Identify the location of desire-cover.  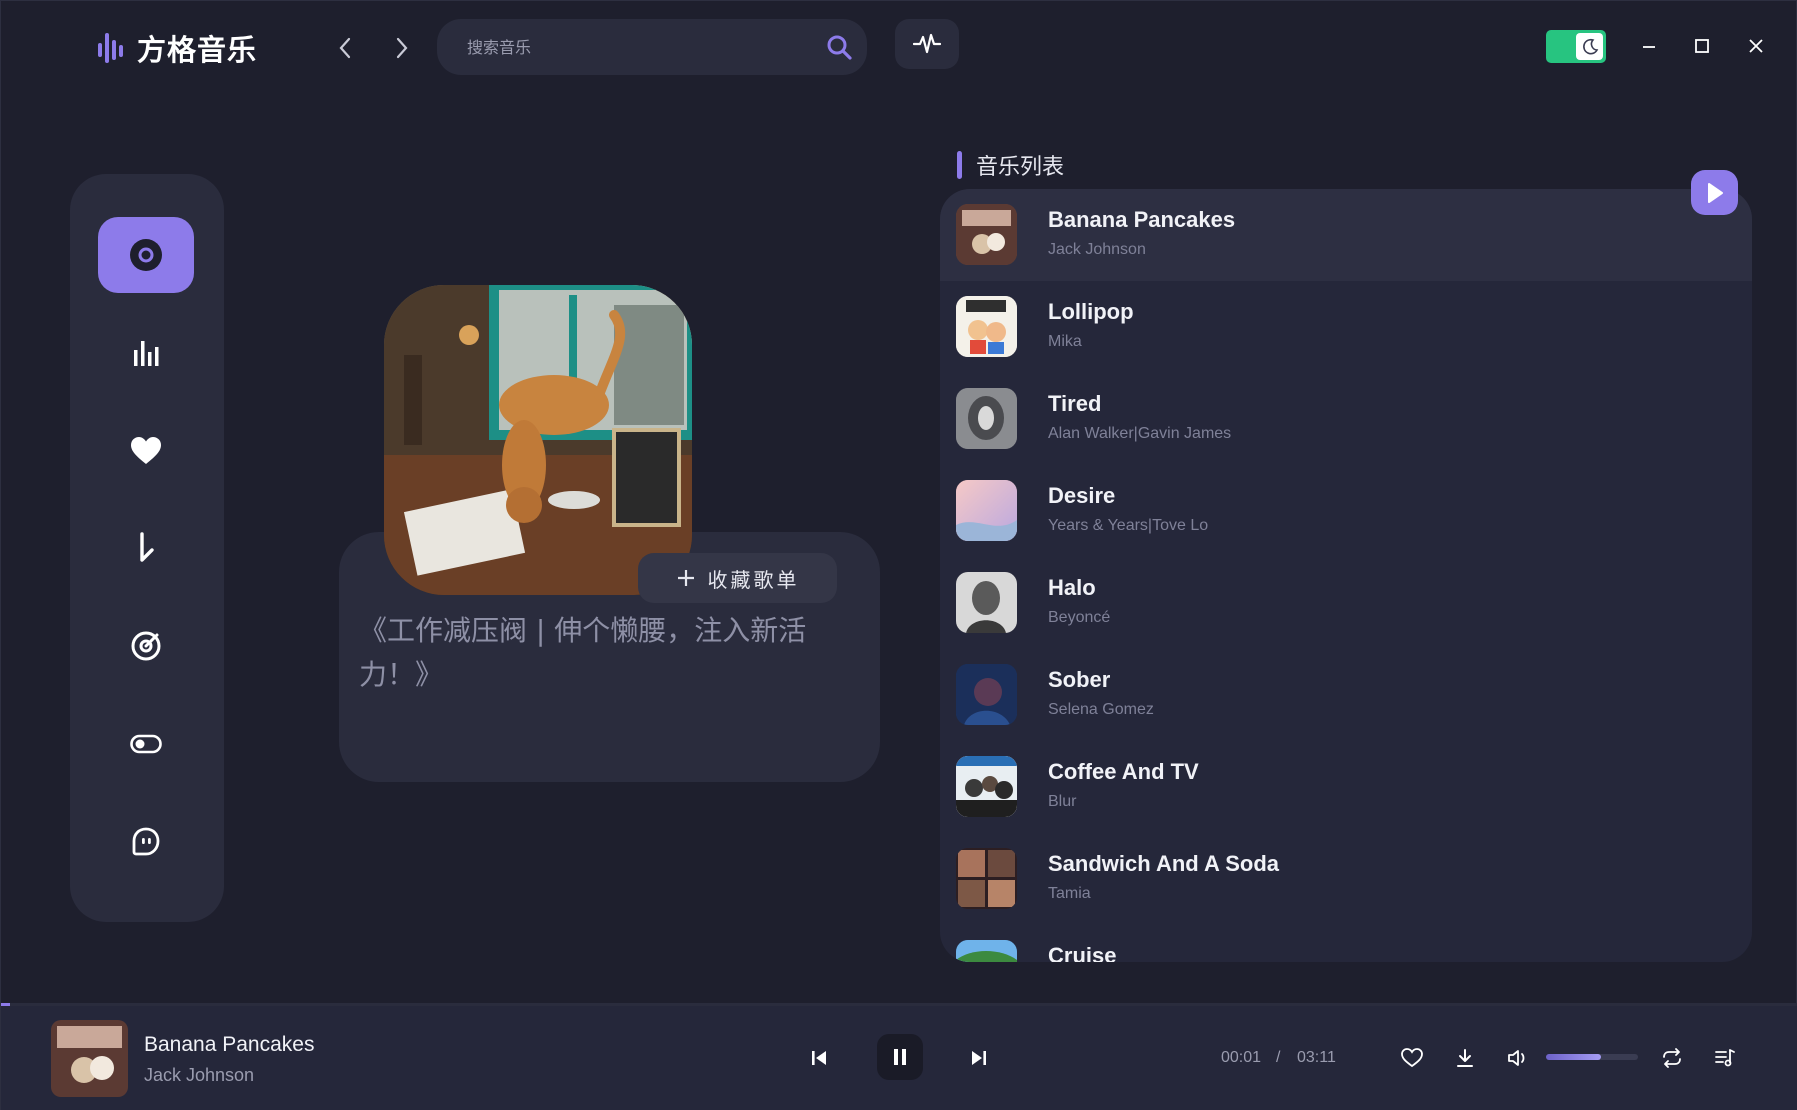
(986, 510).